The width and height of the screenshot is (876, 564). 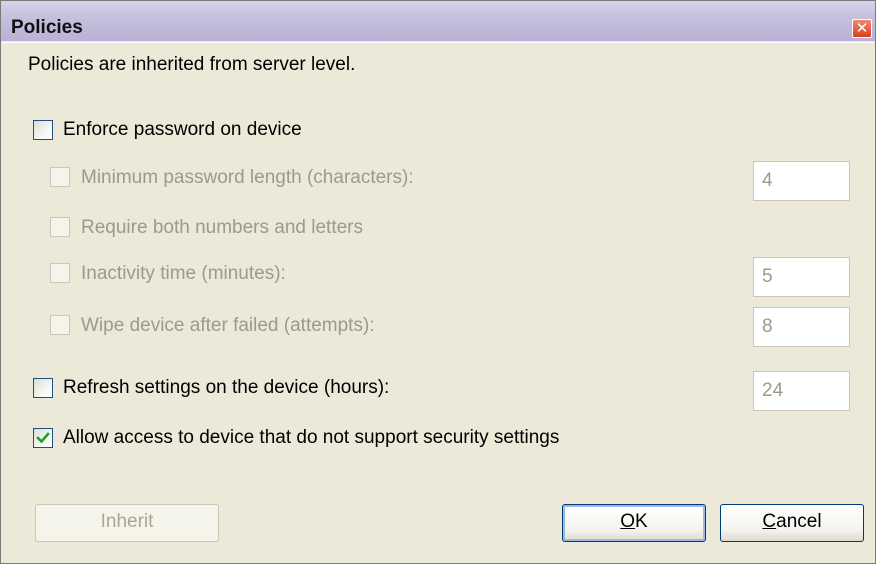 I want to click on require-numbers-letters-checkbox, so click(x=60, y=227).